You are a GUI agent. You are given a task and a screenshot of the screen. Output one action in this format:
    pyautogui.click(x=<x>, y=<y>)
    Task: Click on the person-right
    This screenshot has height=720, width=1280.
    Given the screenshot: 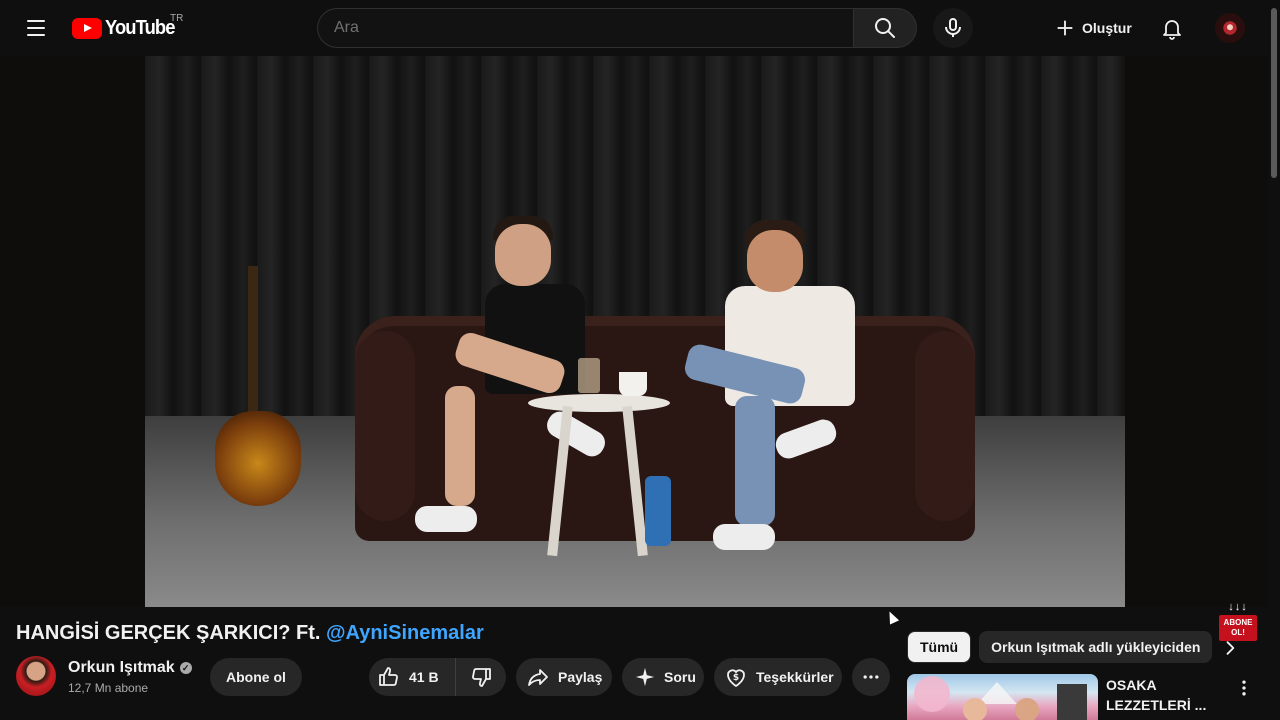 What is the action you would take?
    pyautogui.click(x=770, y=388)
    